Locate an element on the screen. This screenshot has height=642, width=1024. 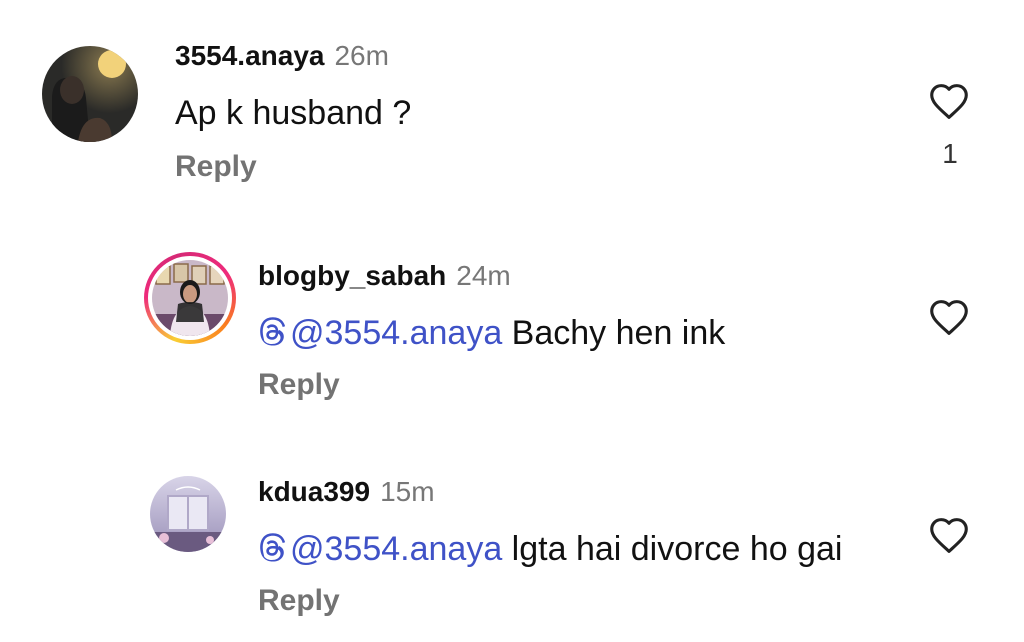
comment-header: blogby_sabah 24m is located at coordinates (384, 276).